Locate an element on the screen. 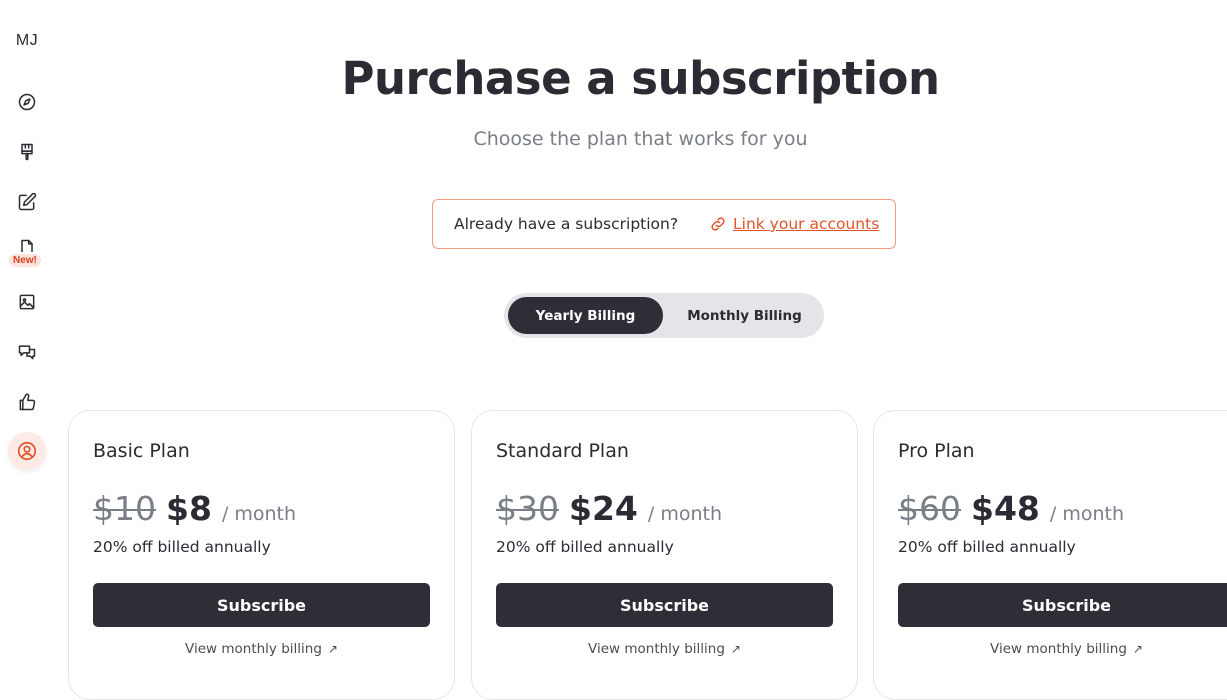  price-row: $10 $8 / month is located at coordinates (194, 508).